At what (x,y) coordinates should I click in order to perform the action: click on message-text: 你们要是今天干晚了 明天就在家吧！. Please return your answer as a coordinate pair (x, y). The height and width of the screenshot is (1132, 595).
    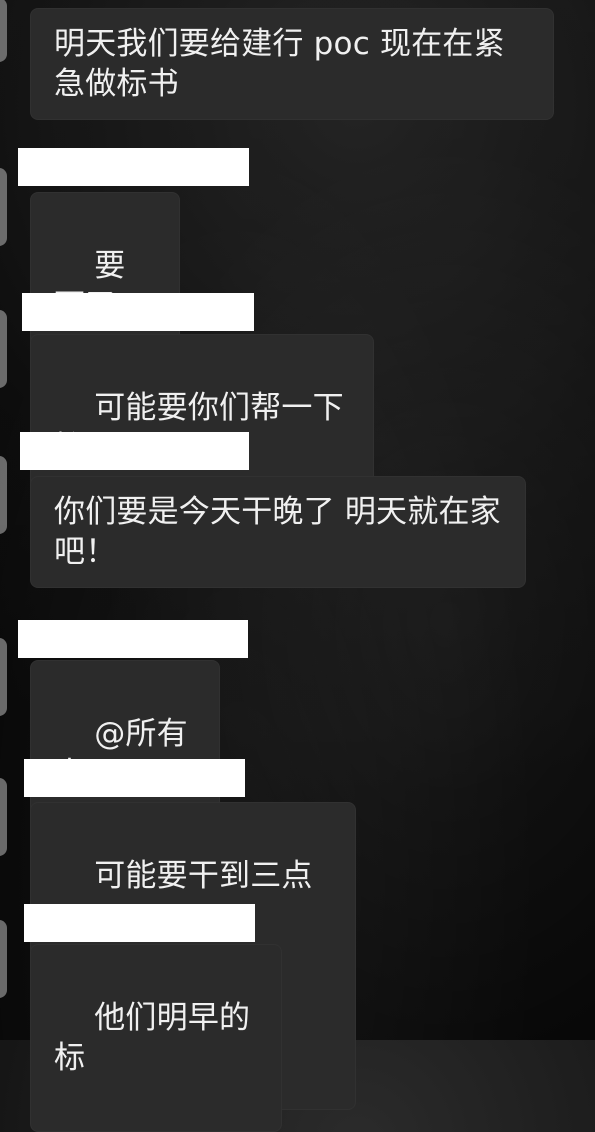
    Looking at the image, I should click on (277, 532).